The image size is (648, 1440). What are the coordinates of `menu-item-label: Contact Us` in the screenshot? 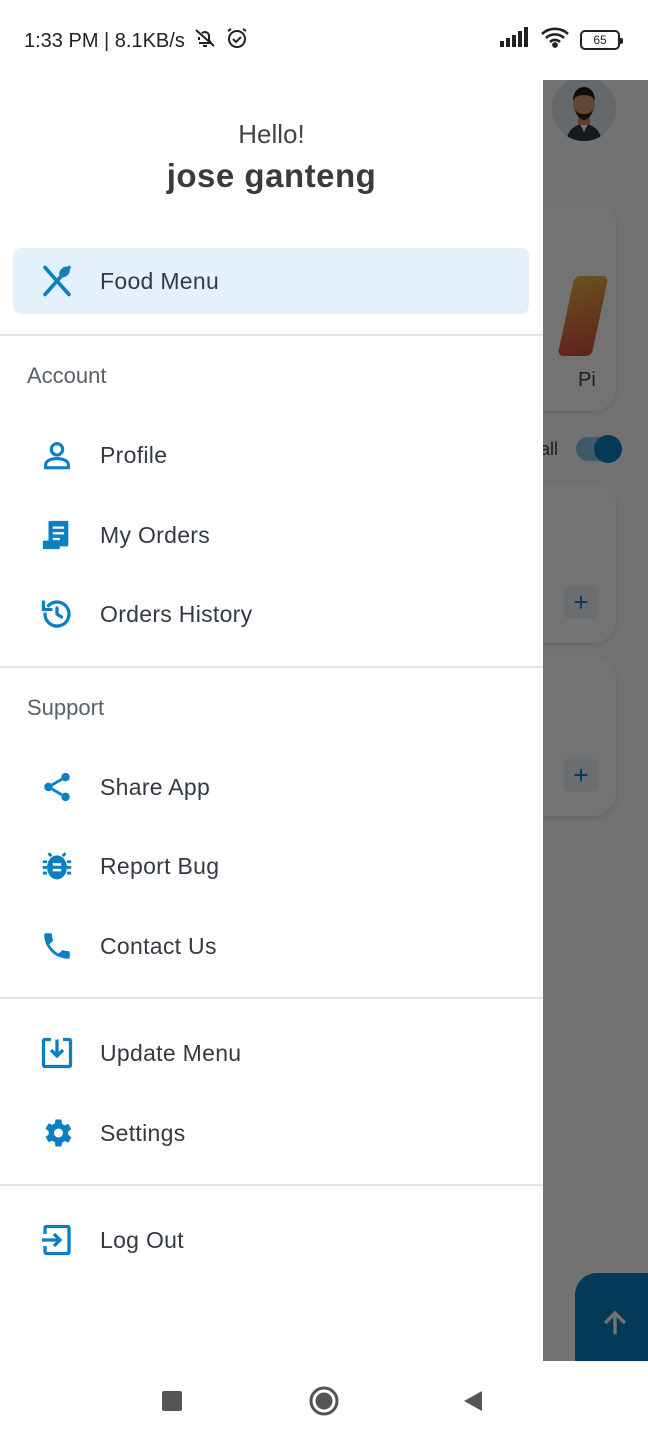 It's located at (158, 945).